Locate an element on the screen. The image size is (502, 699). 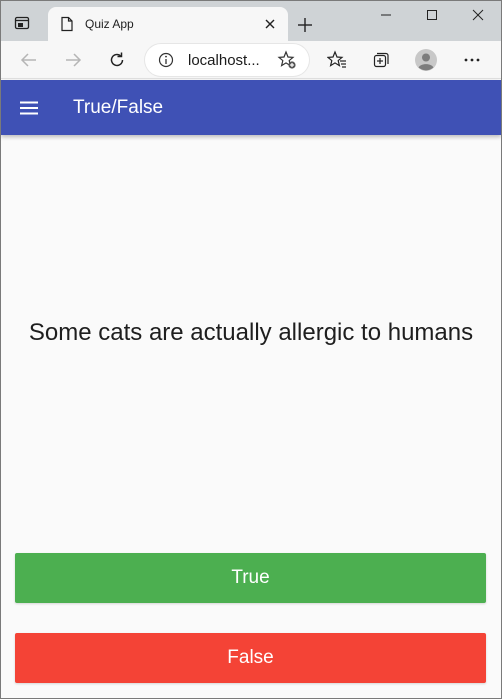
collections-icon is located at coordinates (381, 60).